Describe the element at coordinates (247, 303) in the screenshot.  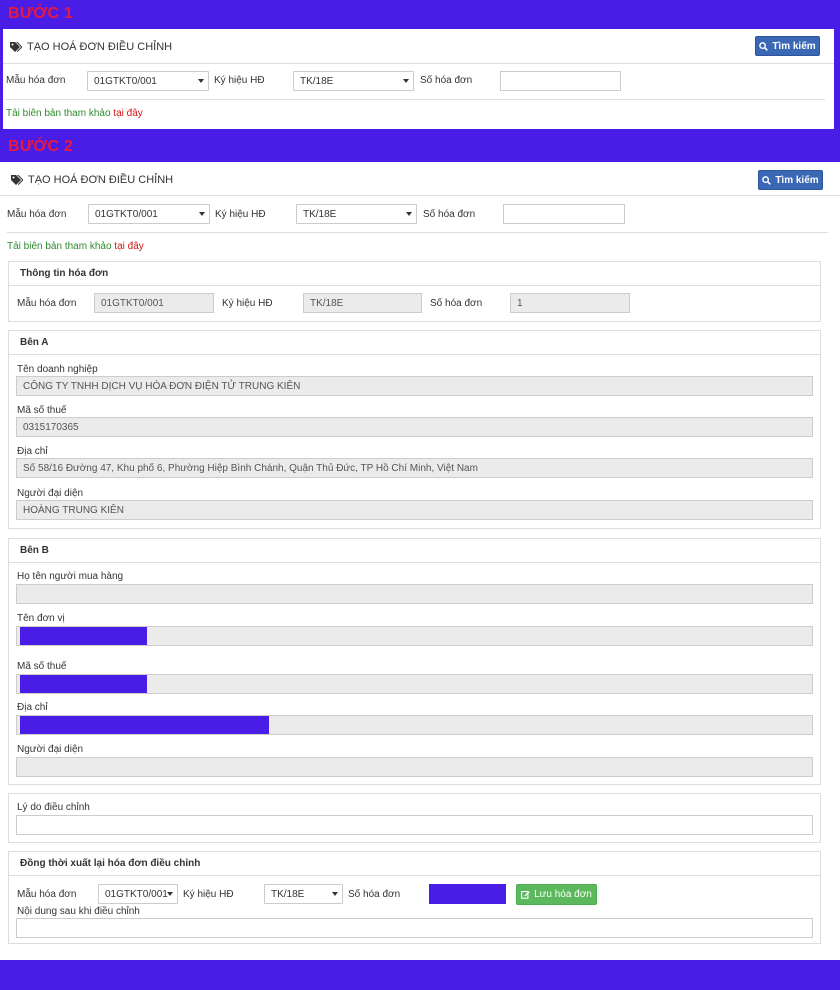
I see `info-kyhieu-label: Ký hiệu HĐ` at that location.